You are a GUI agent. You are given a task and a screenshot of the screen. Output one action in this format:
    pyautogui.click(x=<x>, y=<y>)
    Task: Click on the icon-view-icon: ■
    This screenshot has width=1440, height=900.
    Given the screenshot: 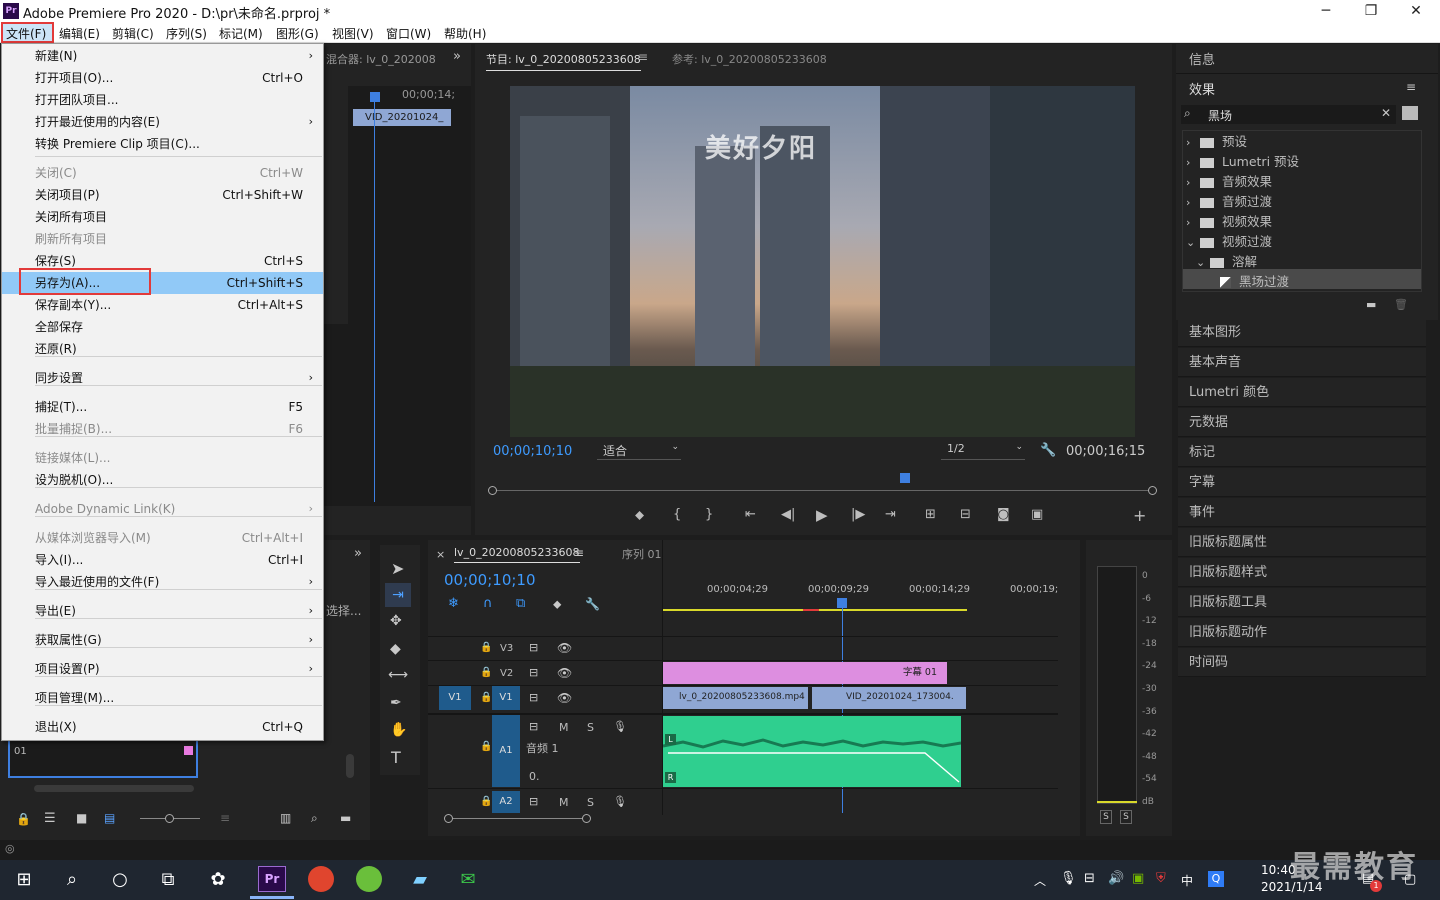 What is the action you would take?
    pyautogui.click(x=81, y=818)
    